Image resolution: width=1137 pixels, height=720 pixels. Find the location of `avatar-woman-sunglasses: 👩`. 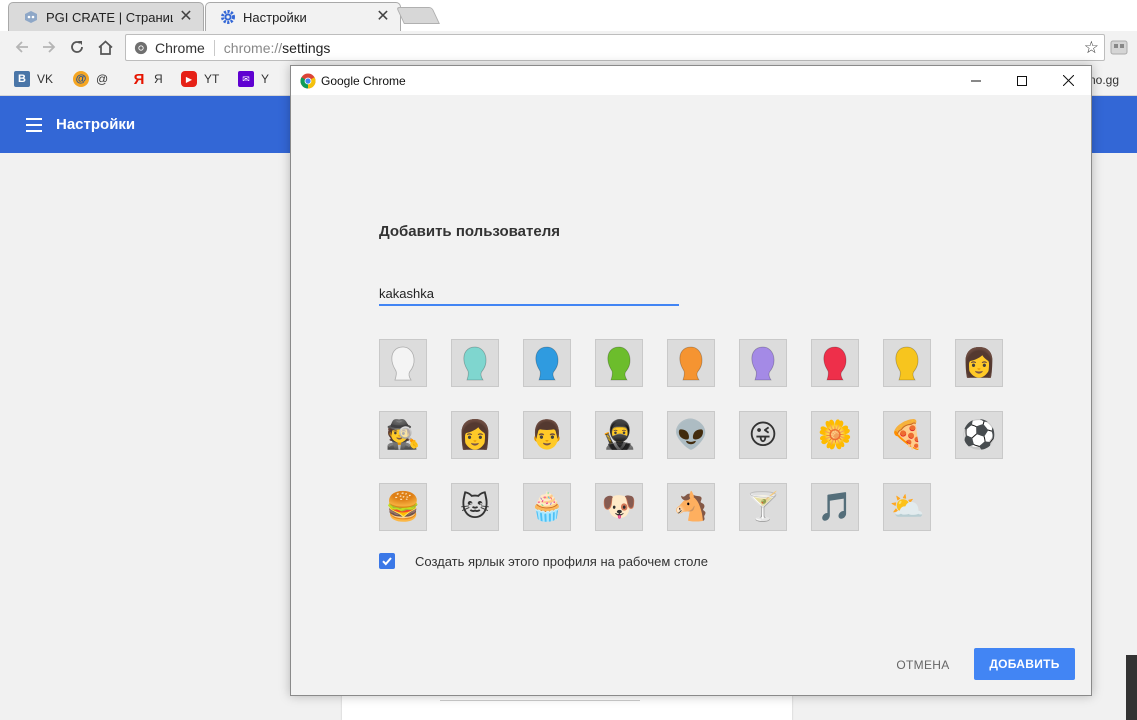

avatar-woman-sunglasses: 👩 is located at coordinates (475, 435).